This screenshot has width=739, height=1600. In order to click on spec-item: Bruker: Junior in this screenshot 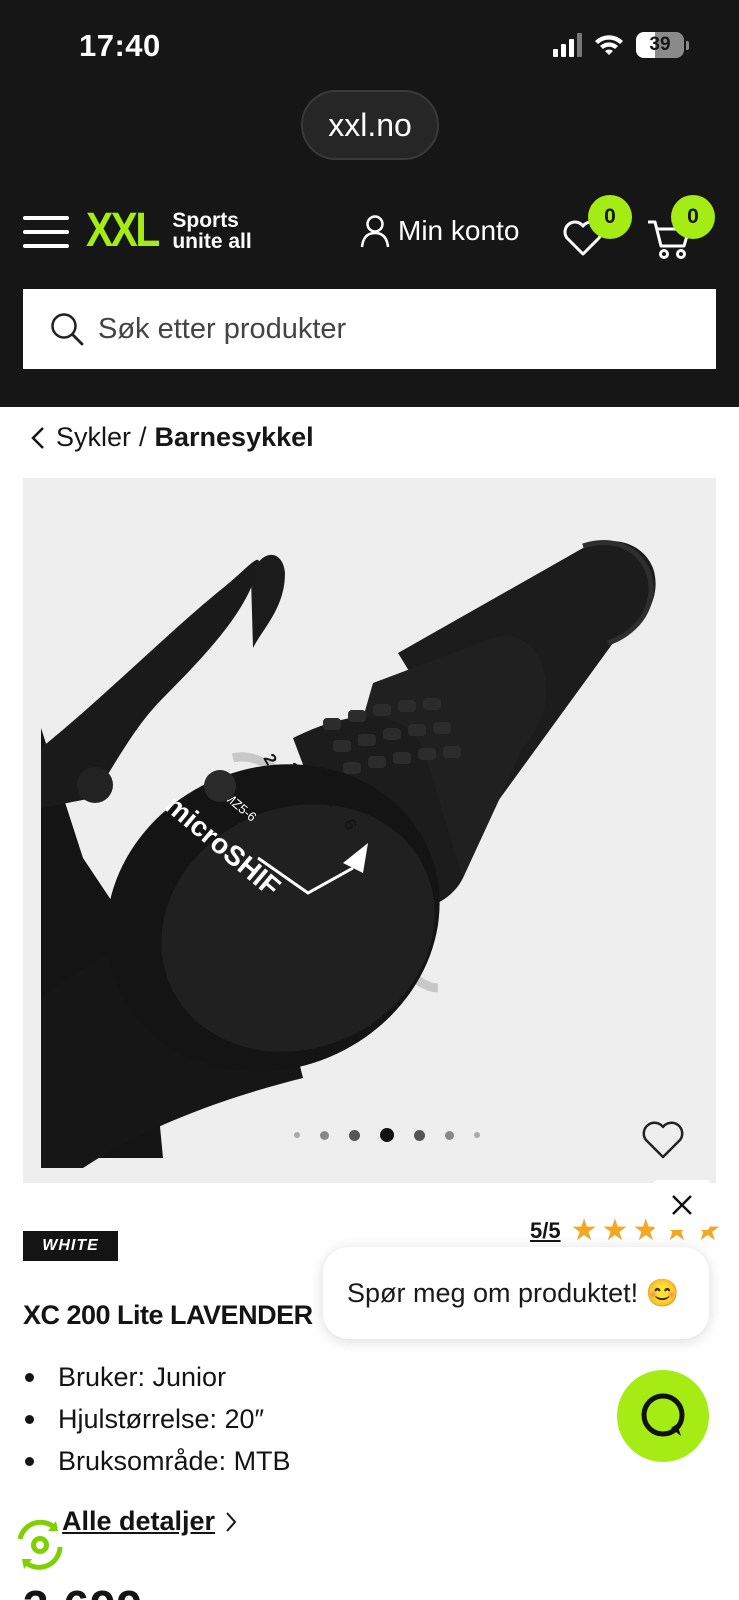, I will do `click(157, 1377)`.